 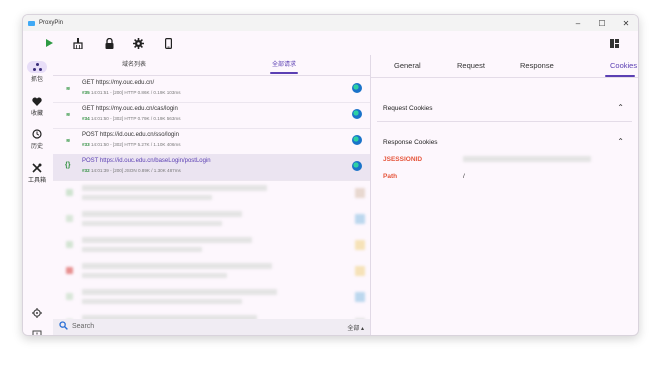 I want to click on sidebar-item-label: 工具箱, so click(x=36, y=181).